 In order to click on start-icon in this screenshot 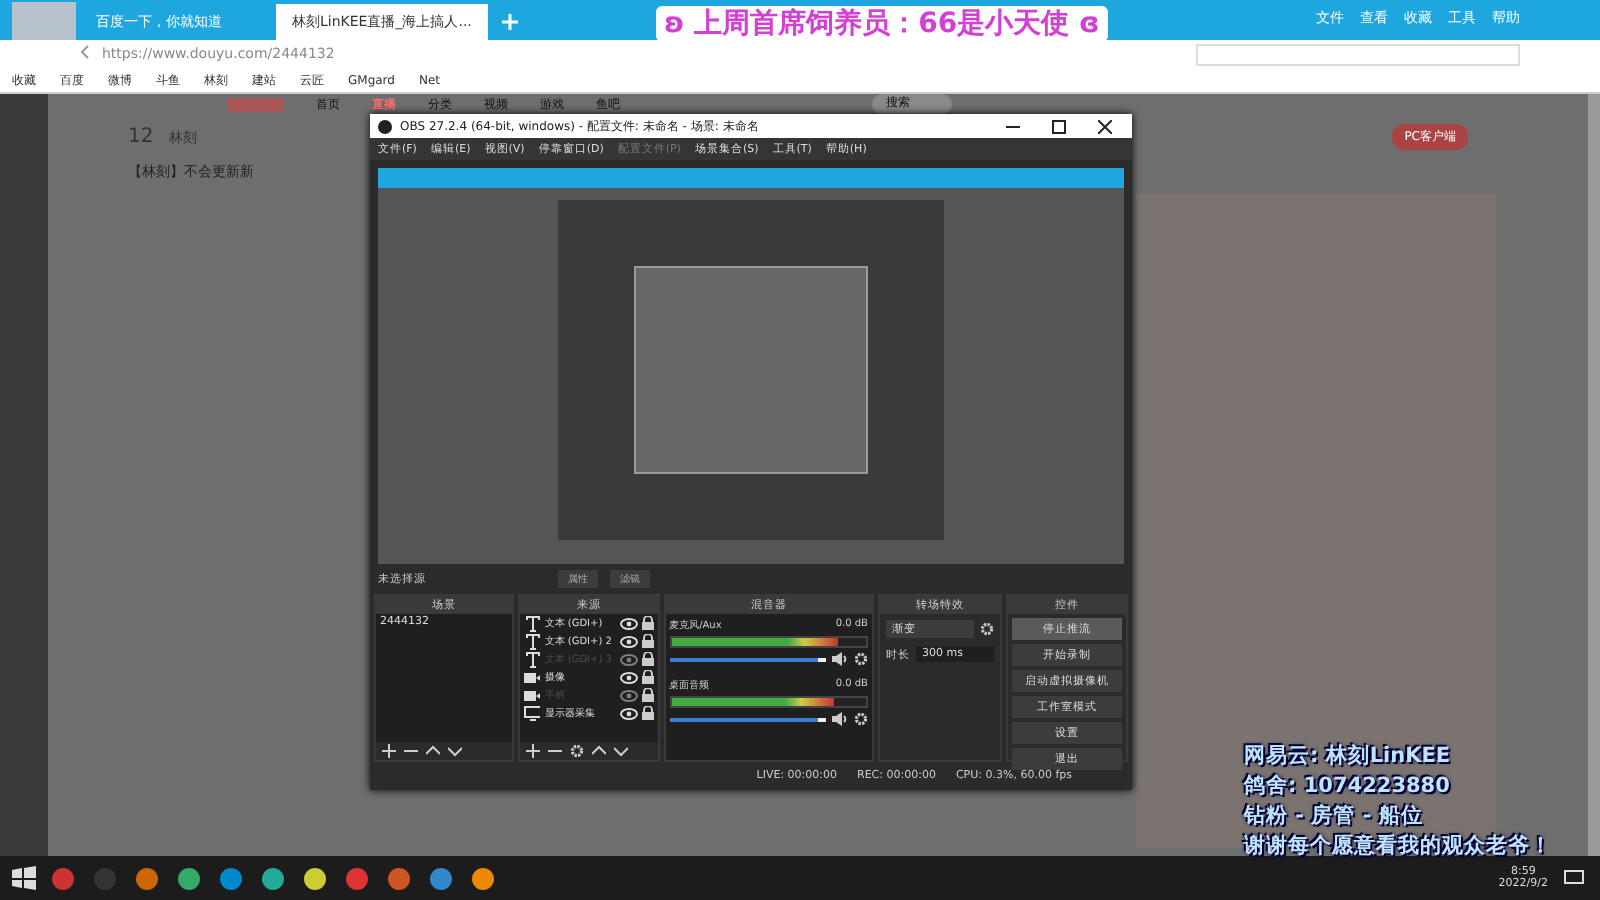, I will do `click(24, 878)`.